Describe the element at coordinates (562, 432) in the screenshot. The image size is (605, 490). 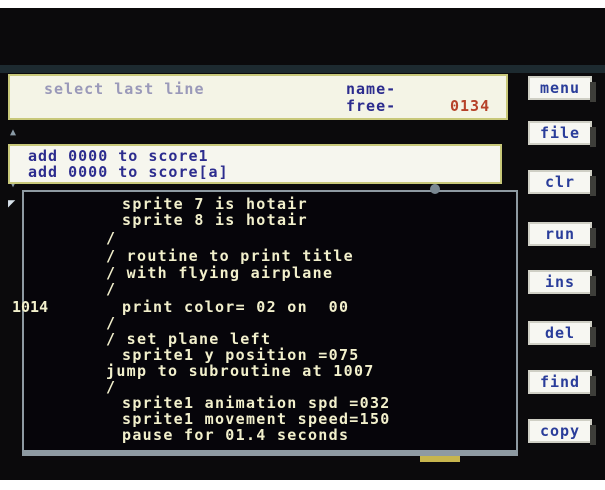
I see `copy-button: copy` at that location.